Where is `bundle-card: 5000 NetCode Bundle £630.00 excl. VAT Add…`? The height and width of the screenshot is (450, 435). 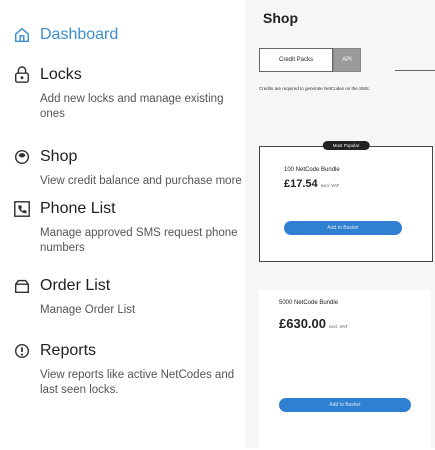 bundle-card: 5000 NetCode Bundle £630.00 excl. VAT Add… is located at coordinates (345, 370).